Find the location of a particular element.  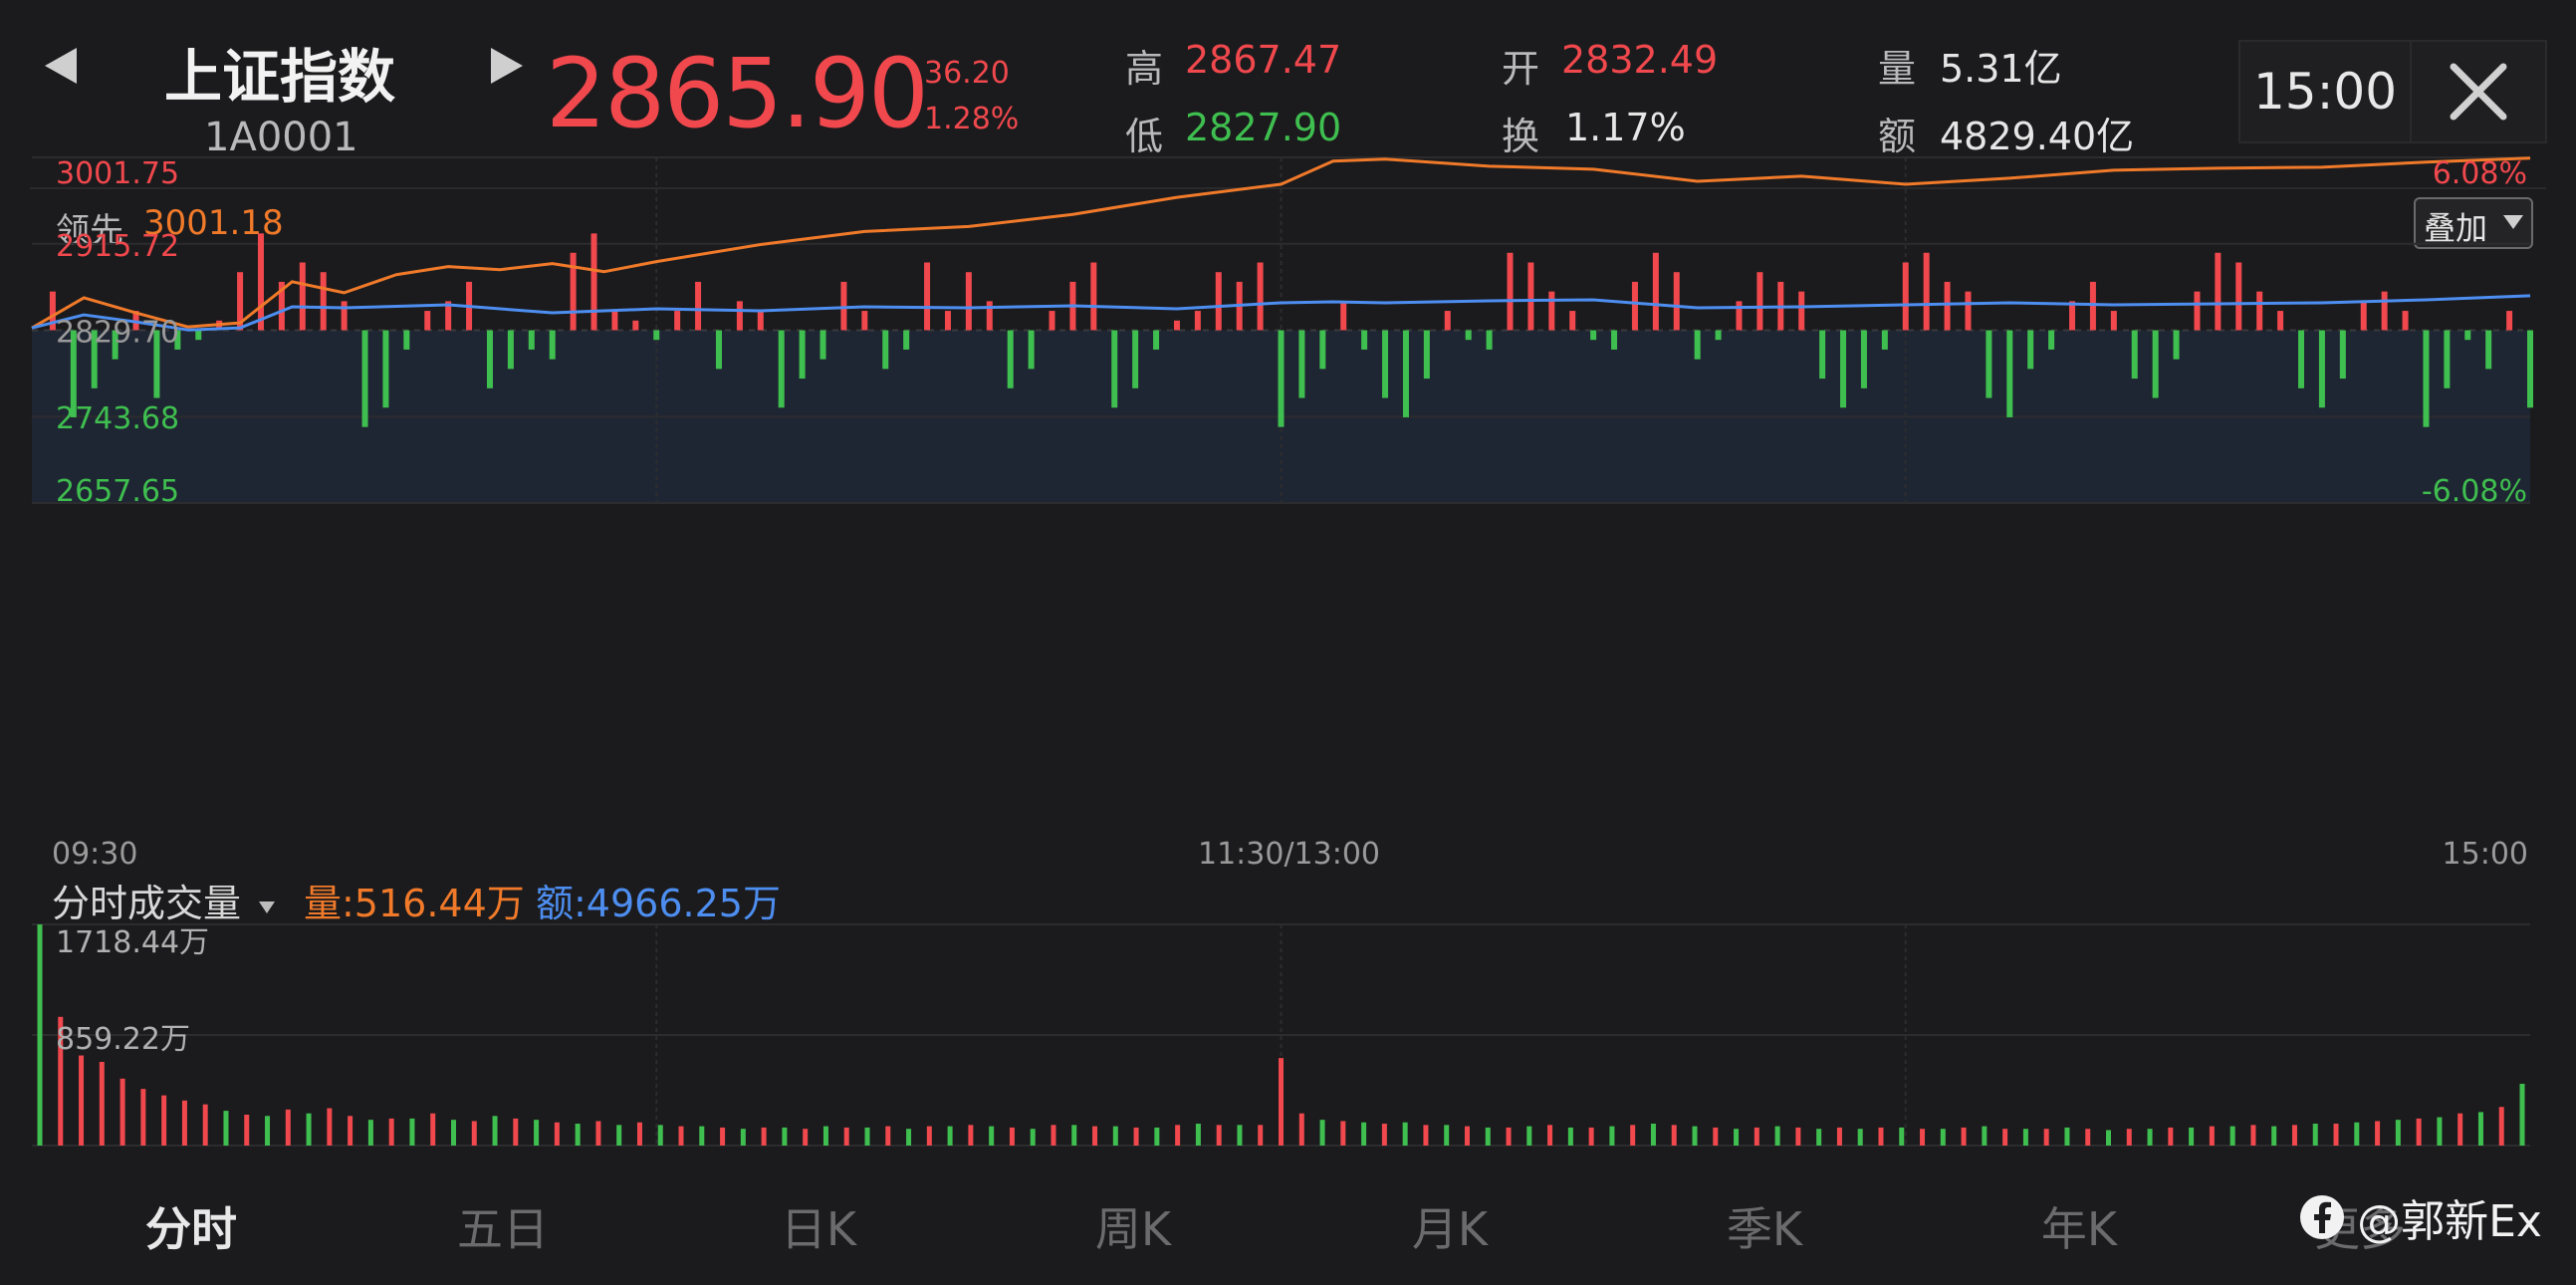

tab-bar: 分时 五日 日K 周K 月K 季K 年K 更多 is located at coordinates (1288, 1225).